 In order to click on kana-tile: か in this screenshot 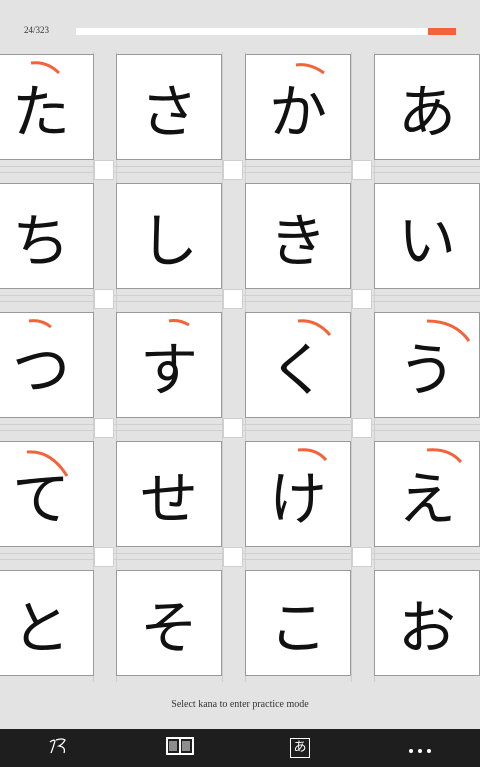, I will do `click(298, 107)`.